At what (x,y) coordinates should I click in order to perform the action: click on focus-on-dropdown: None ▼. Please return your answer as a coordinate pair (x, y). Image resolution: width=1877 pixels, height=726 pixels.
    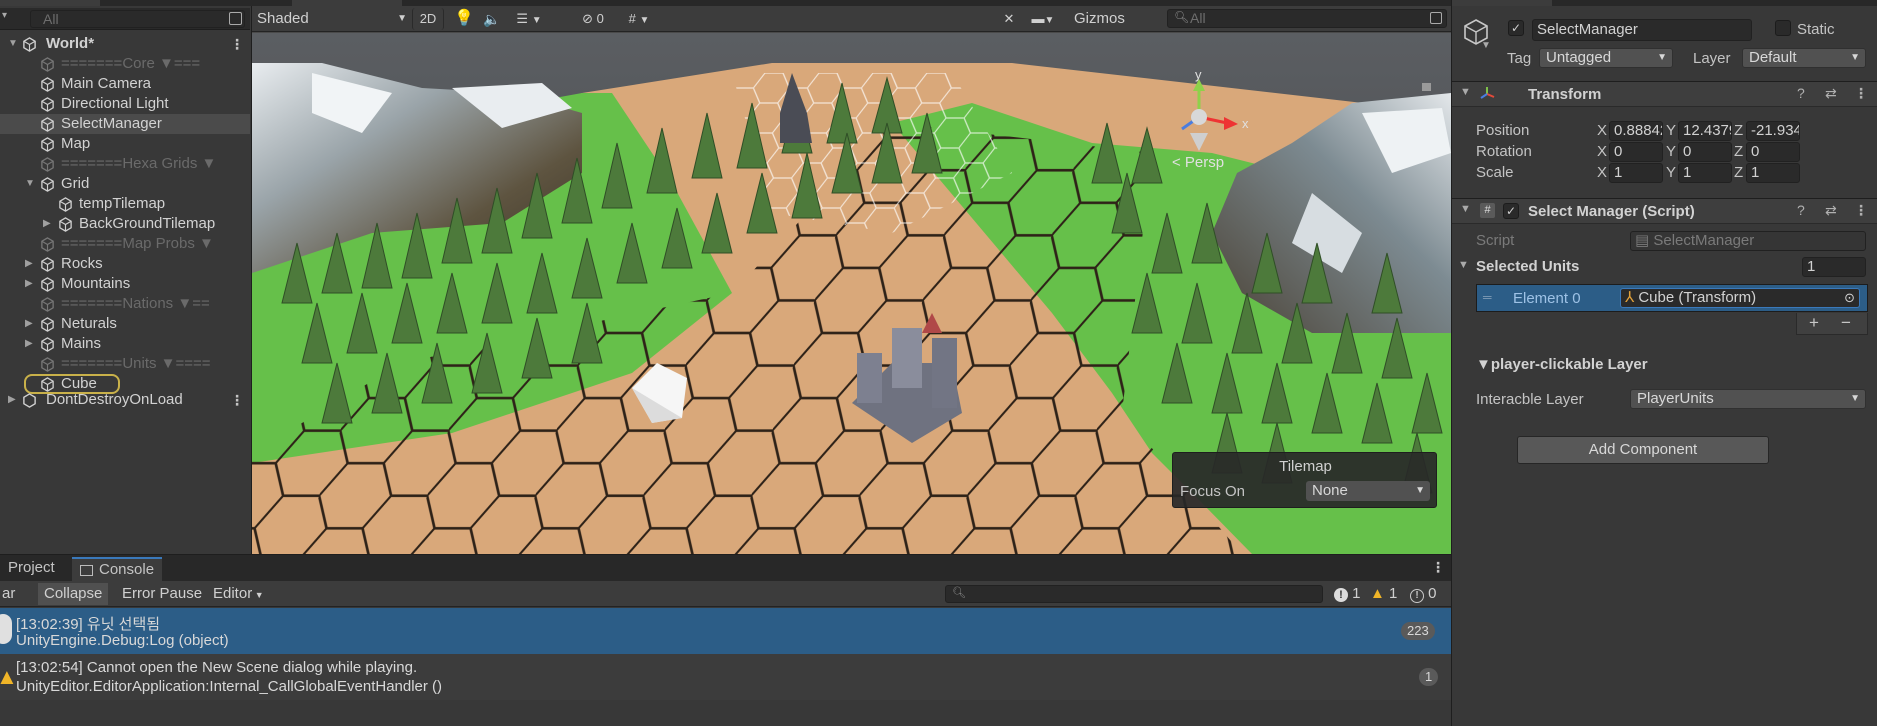
    Looking at the image, I should click on (1368, 491).